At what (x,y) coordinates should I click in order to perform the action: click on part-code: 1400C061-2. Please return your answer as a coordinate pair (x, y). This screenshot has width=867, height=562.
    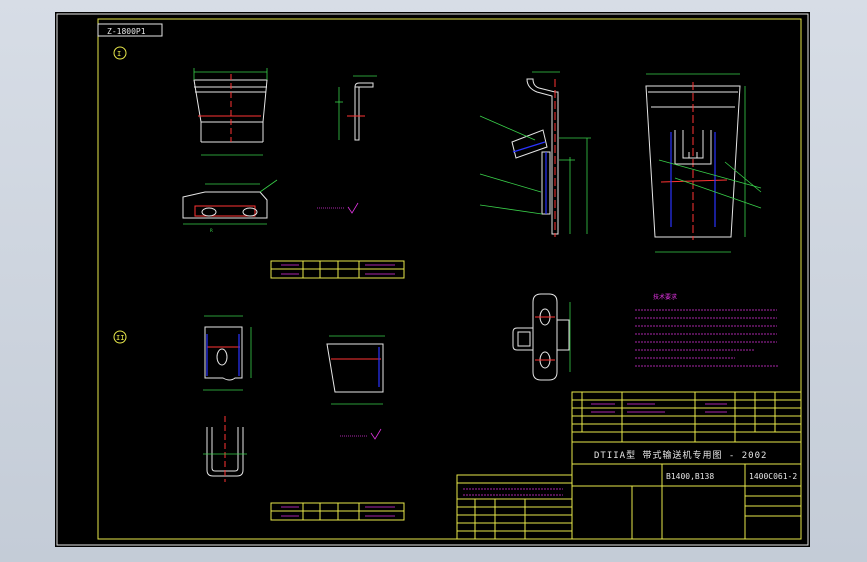
    Looking at the image, I should click on (773, 476).